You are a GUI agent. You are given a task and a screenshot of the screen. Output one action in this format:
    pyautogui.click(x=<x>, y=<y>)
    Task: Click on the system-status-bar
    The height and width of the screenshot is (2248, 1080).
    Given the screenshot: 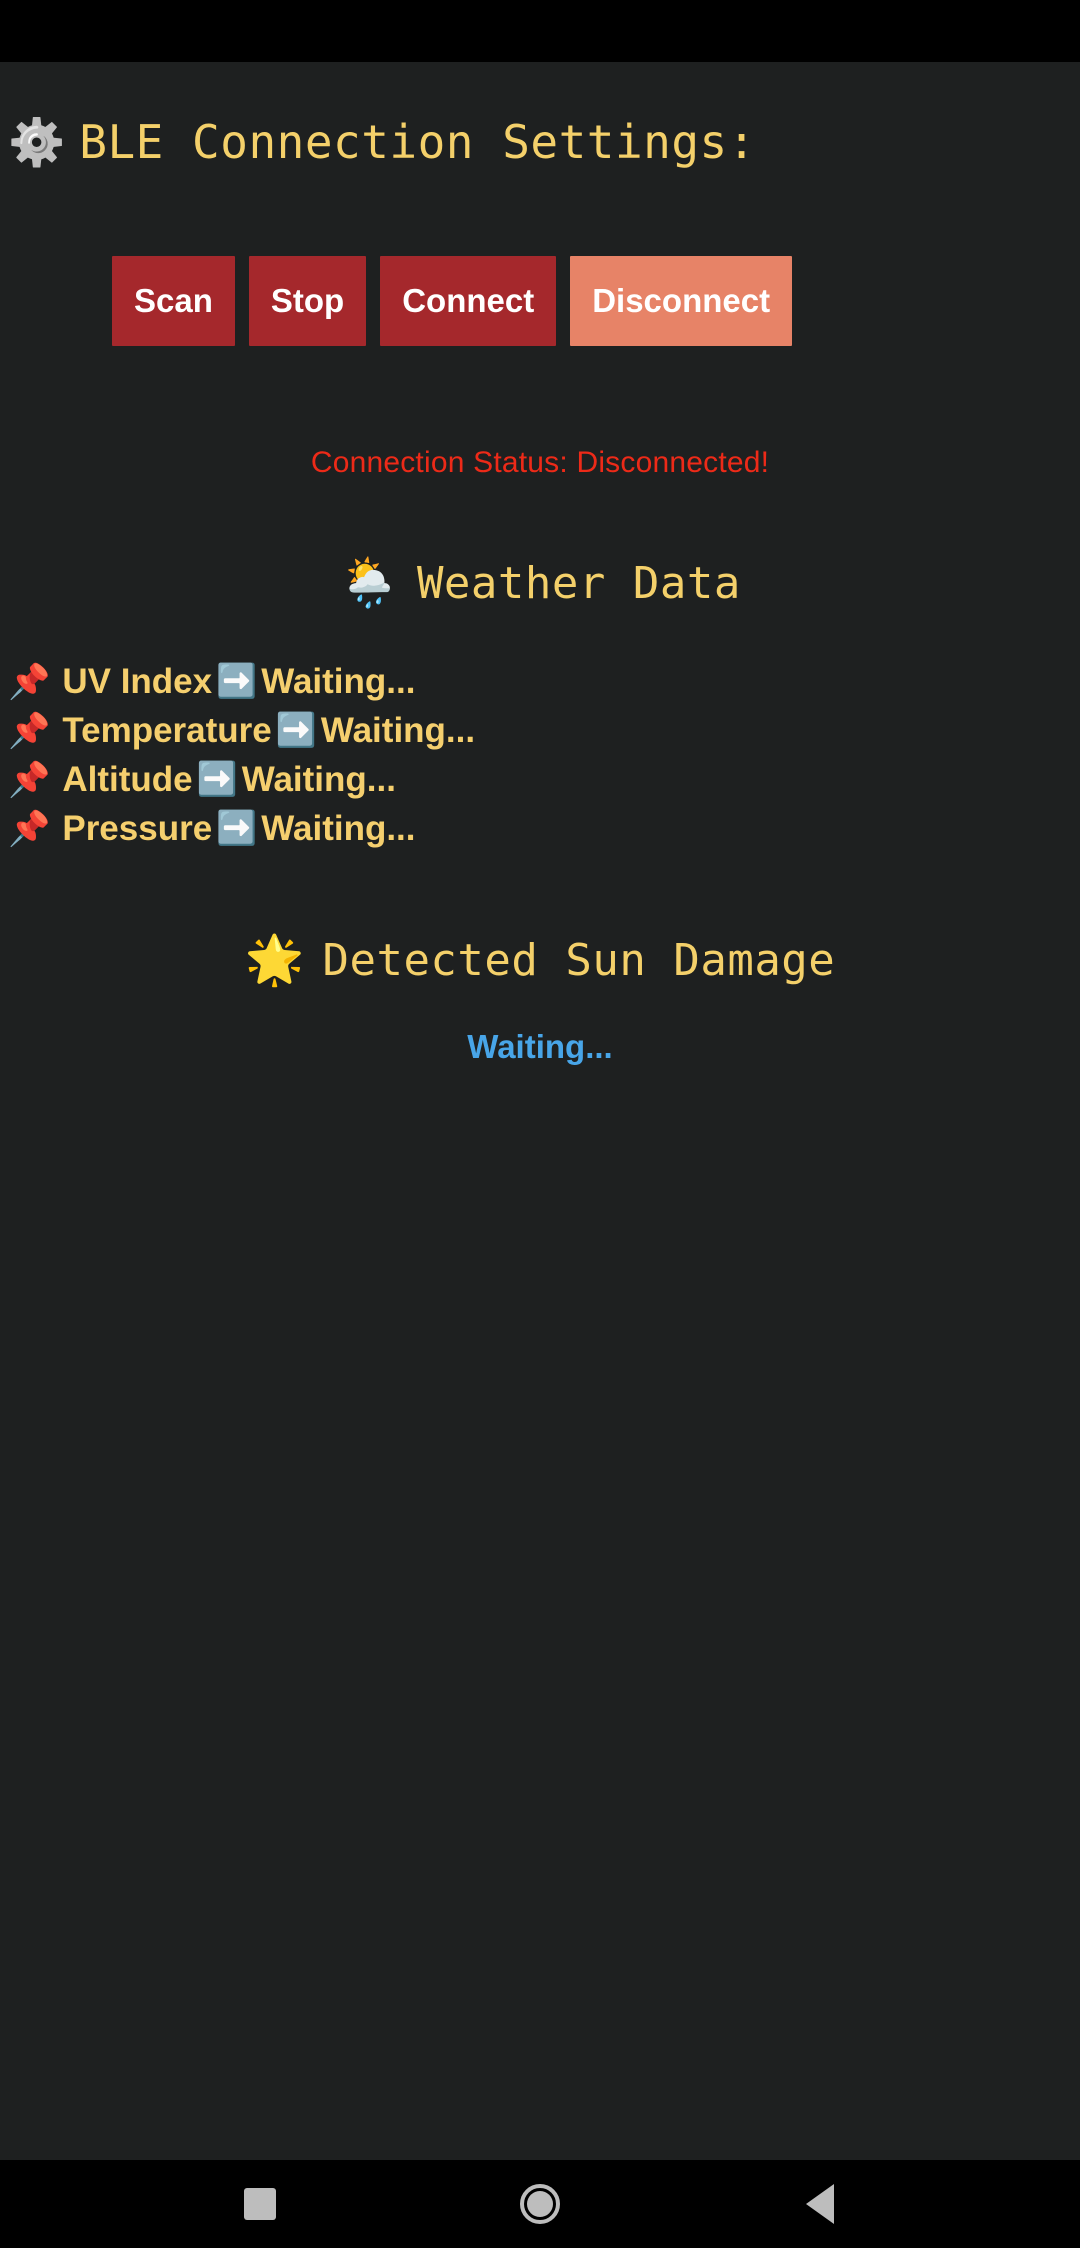 What is the action you would take?
    pyautogui.click(x=540, y=31)
    